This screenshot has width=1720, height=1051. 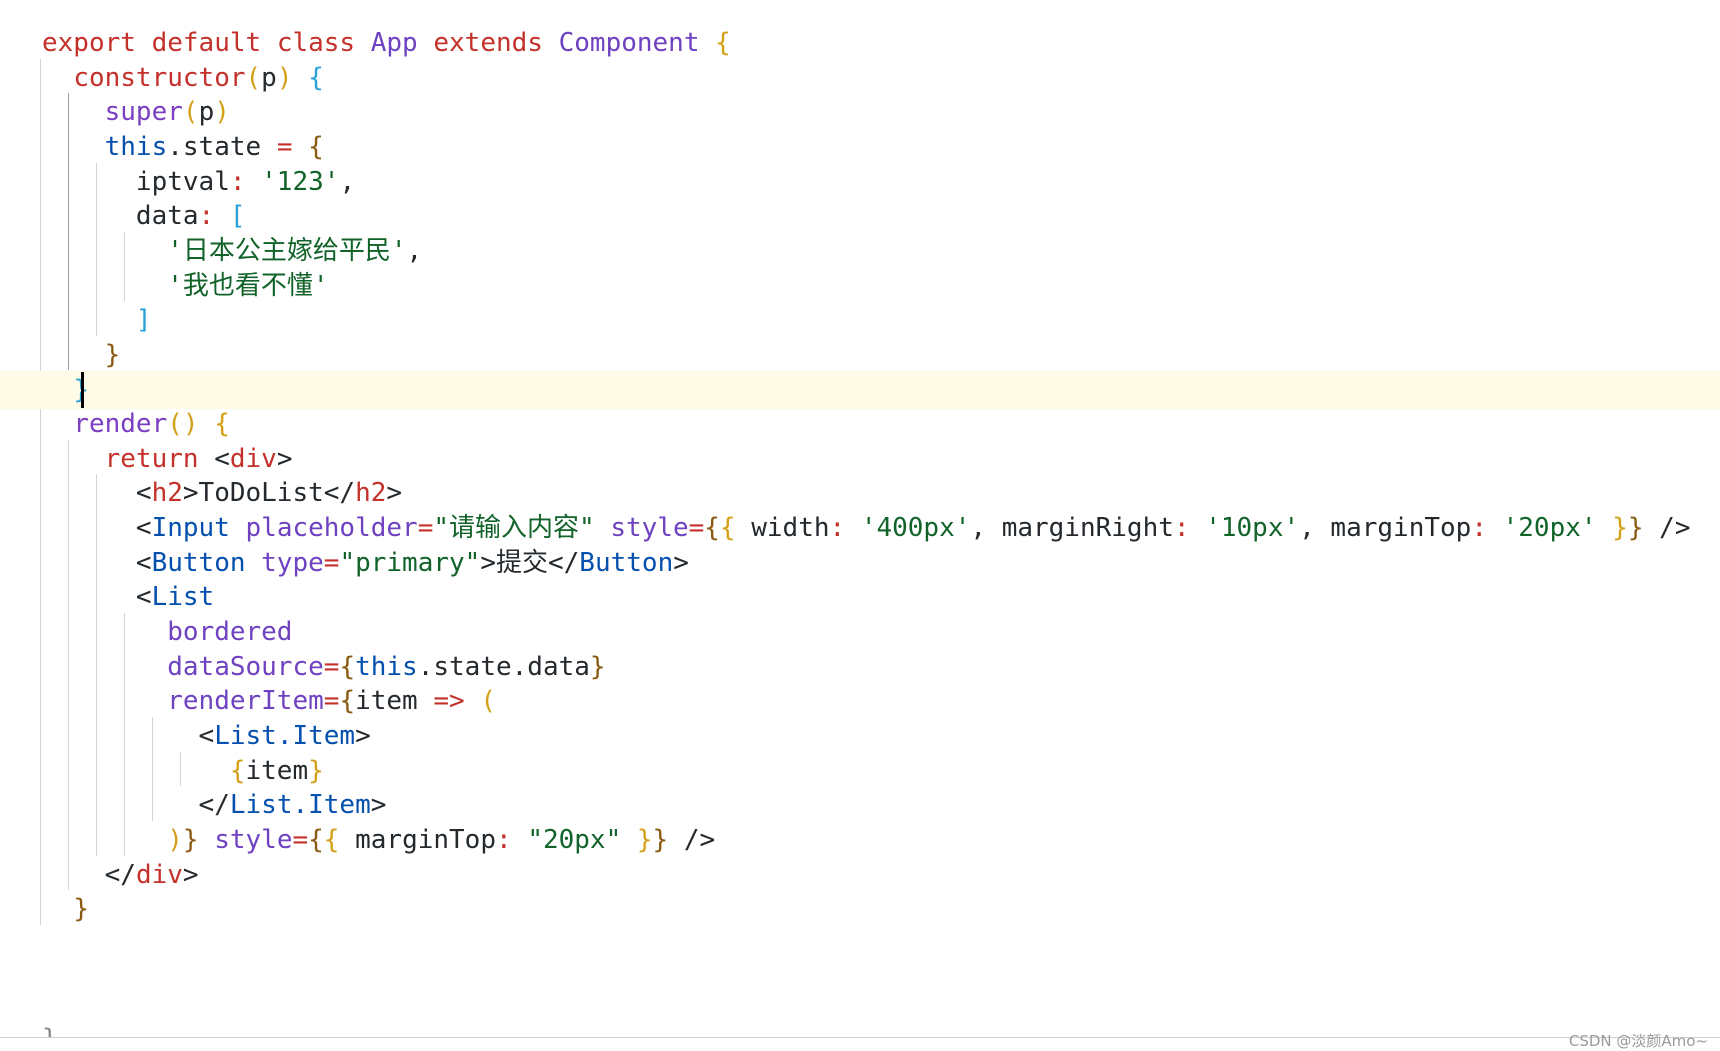 What do you see at coordinates (860, 286) in the screenshot?
I see `code-line: '我也看不懂'` at bounding box center [860, 286].